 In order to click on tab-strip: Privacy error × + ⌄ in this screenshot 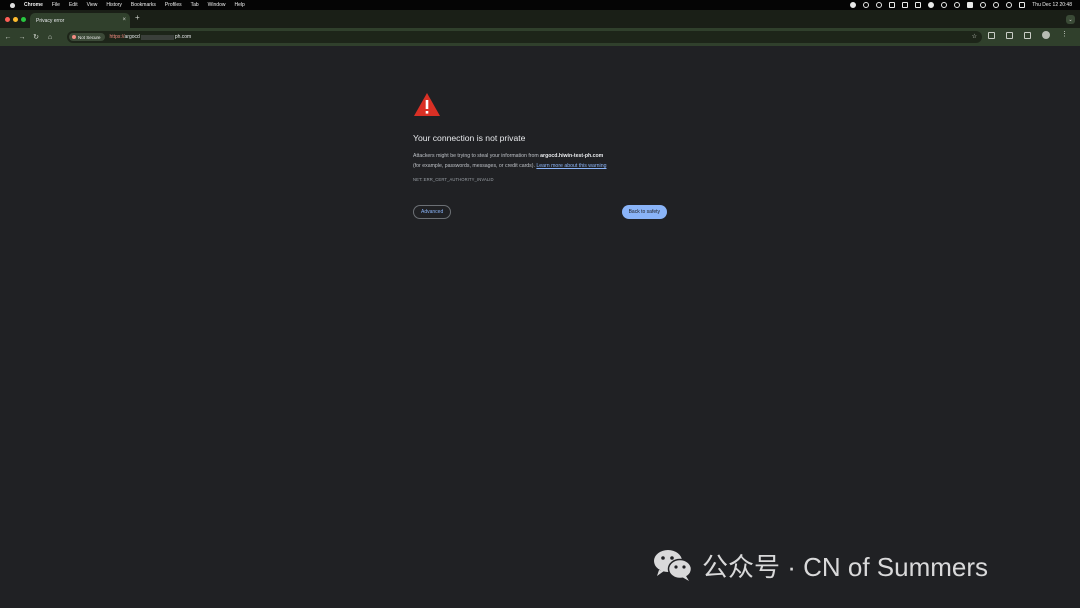, I will do `click(540, 19)`.